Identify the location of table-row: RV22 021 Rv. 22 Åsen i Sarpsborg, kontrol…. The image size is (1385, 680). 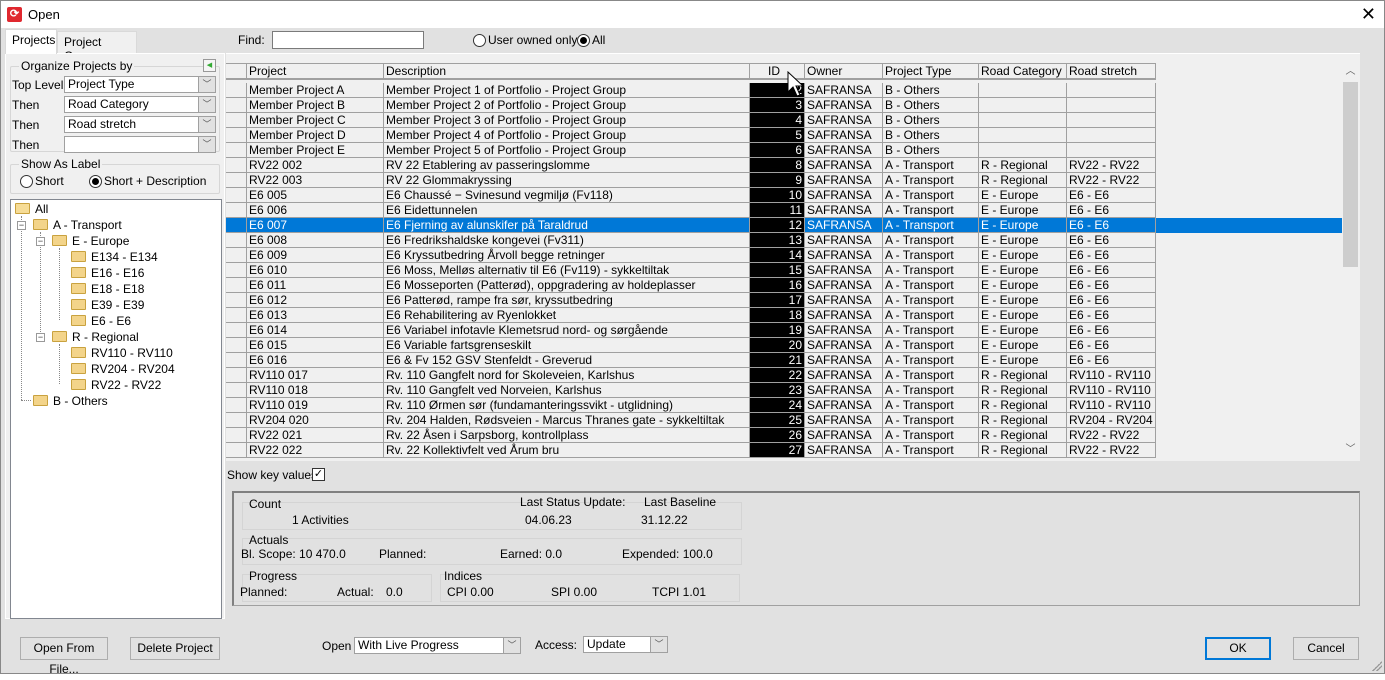
(691, 435).